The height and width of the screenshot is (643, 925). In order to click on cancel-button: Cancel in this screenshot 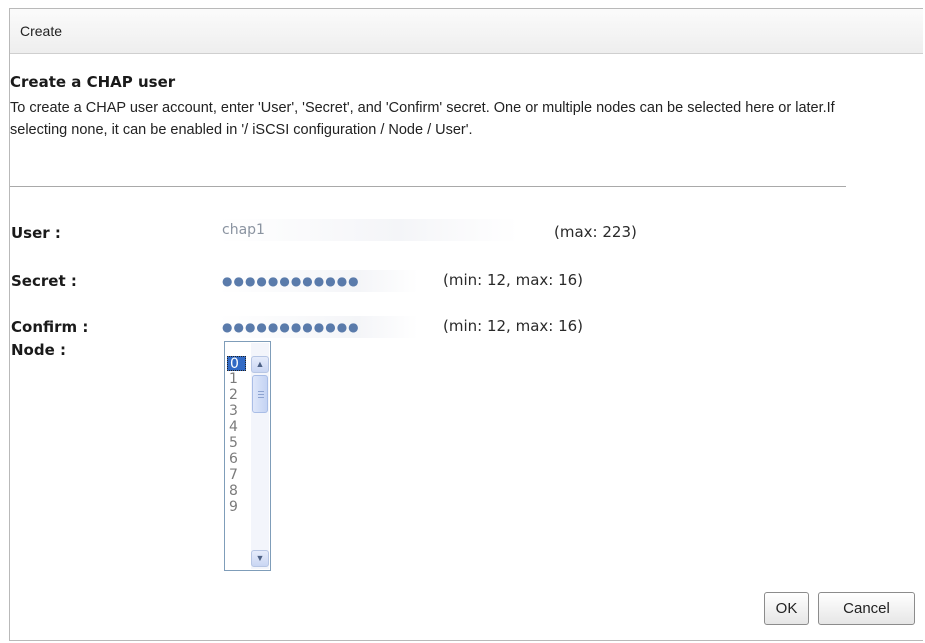, I will do `click(866, 608)`.